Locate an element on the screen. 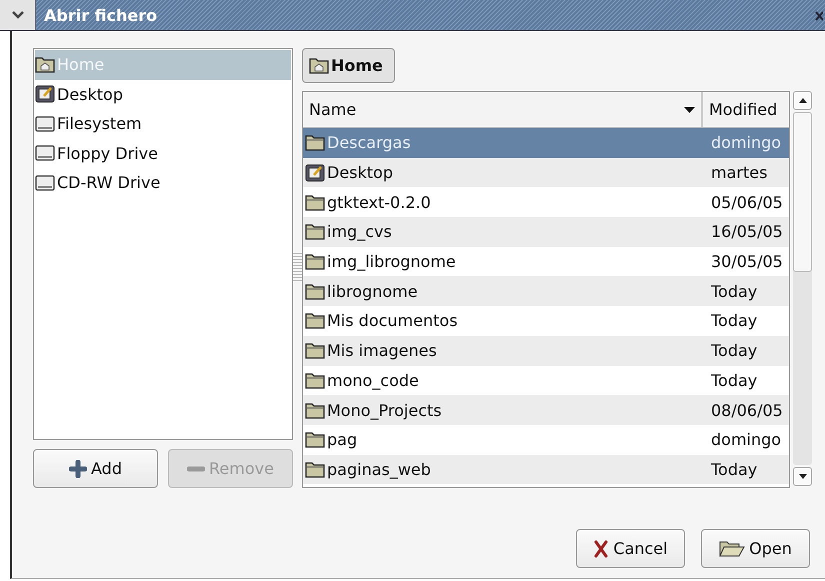 The width and height of the screenshot is (825, 581). column-header: Modified is located at coordinates (746, 109).